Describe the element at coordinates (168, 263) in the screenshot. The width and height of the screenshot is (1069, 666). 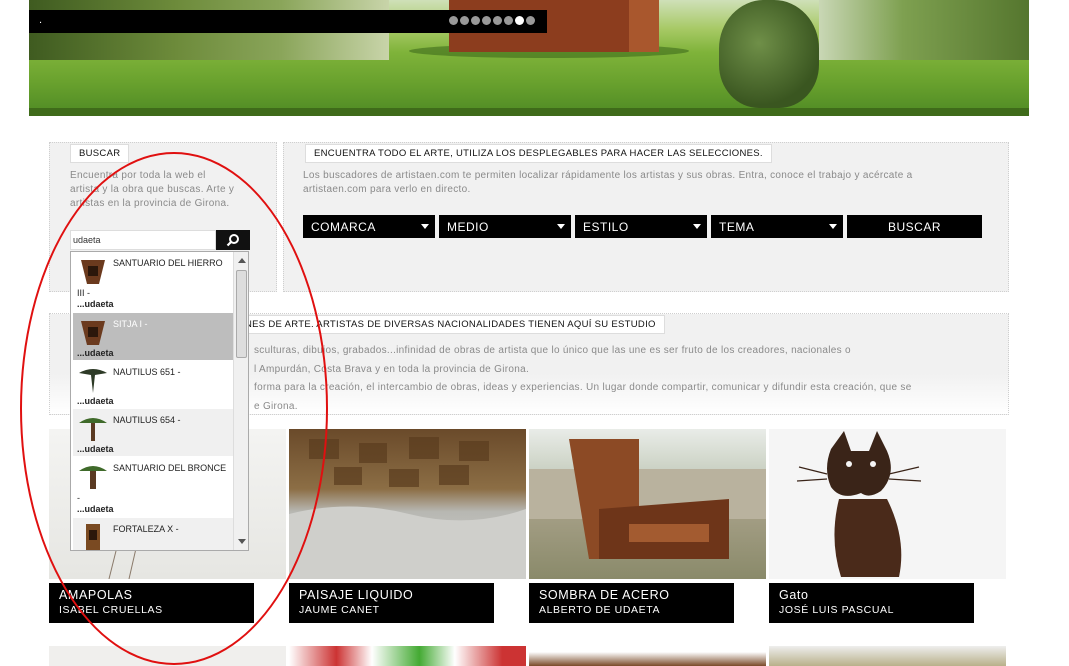
I see `autocomplete-item-name: SANTUARIO DEL HIERRO` at that location.